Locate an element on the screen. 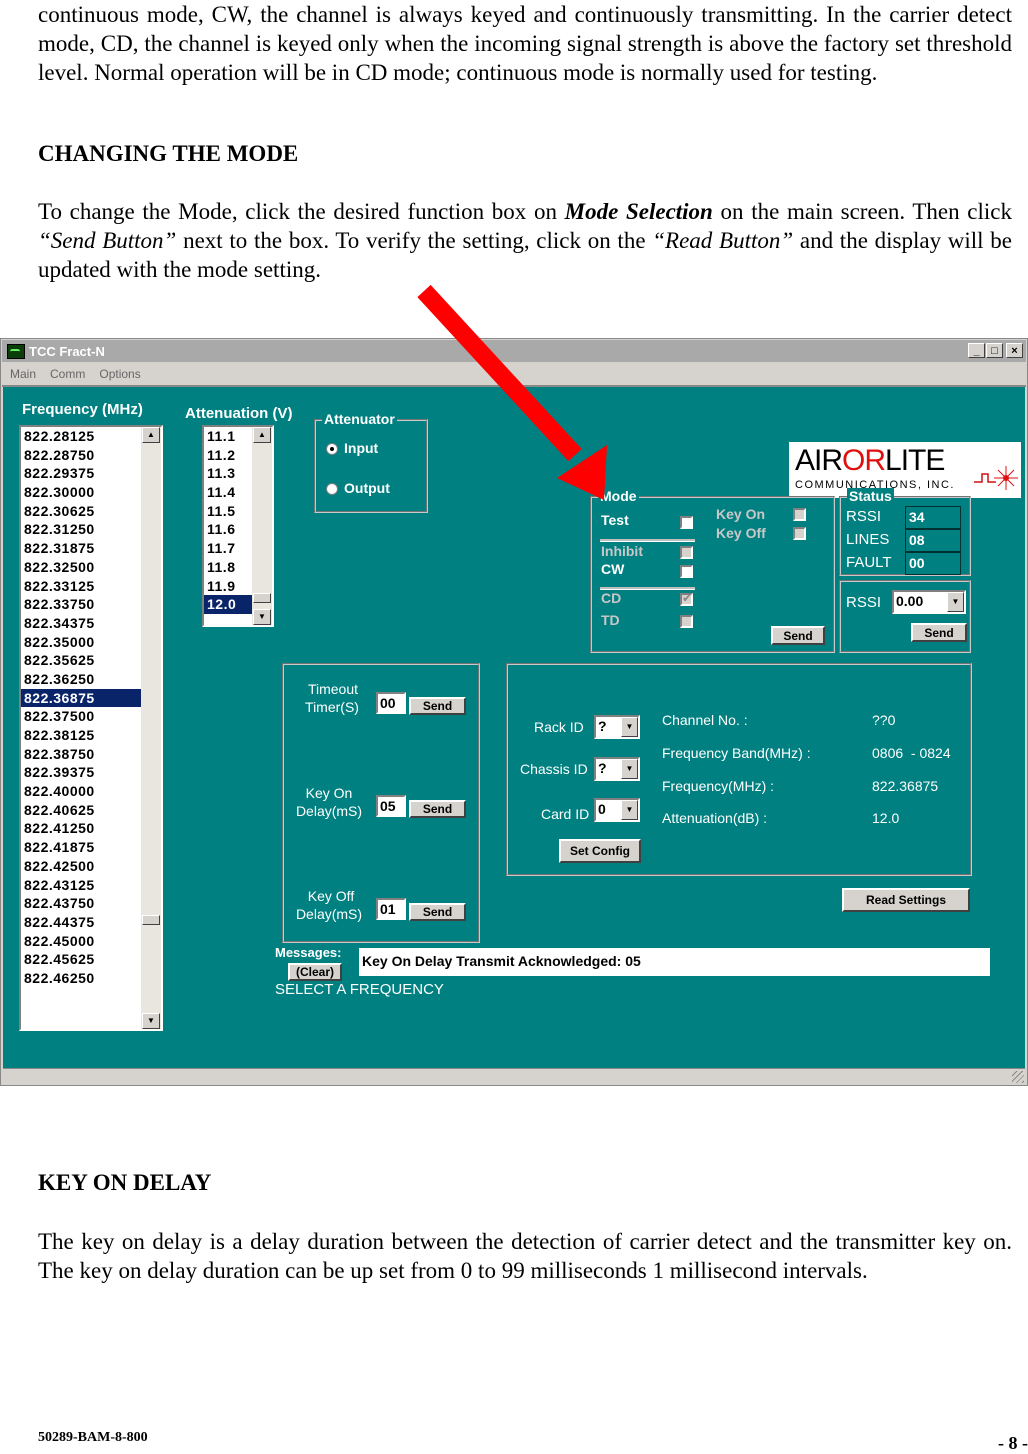 This screenshot has width=1028, height=1454. frequency-band-value: 0806 - 0824 is located at coordinates (911, 753).